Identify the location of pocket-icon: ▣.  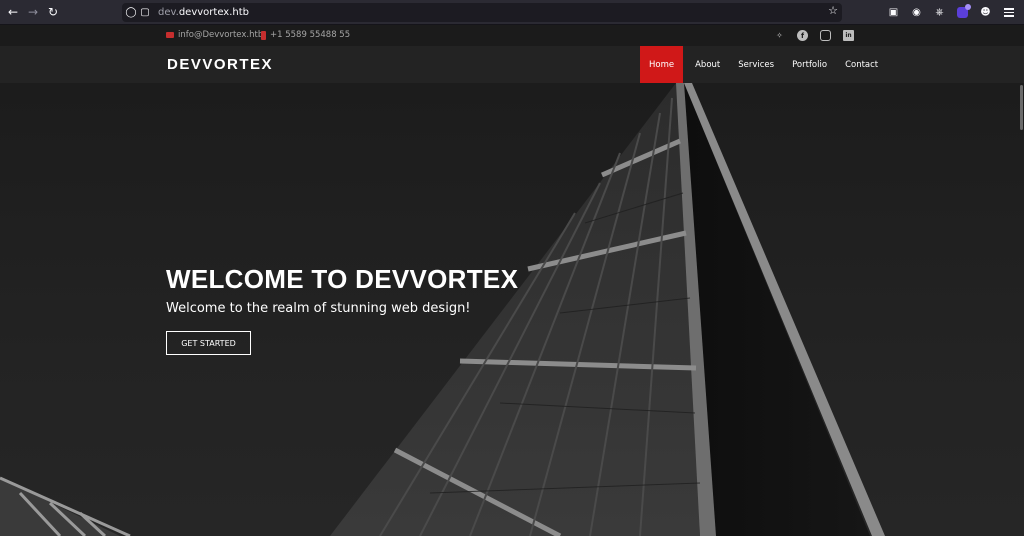
(893, 12).